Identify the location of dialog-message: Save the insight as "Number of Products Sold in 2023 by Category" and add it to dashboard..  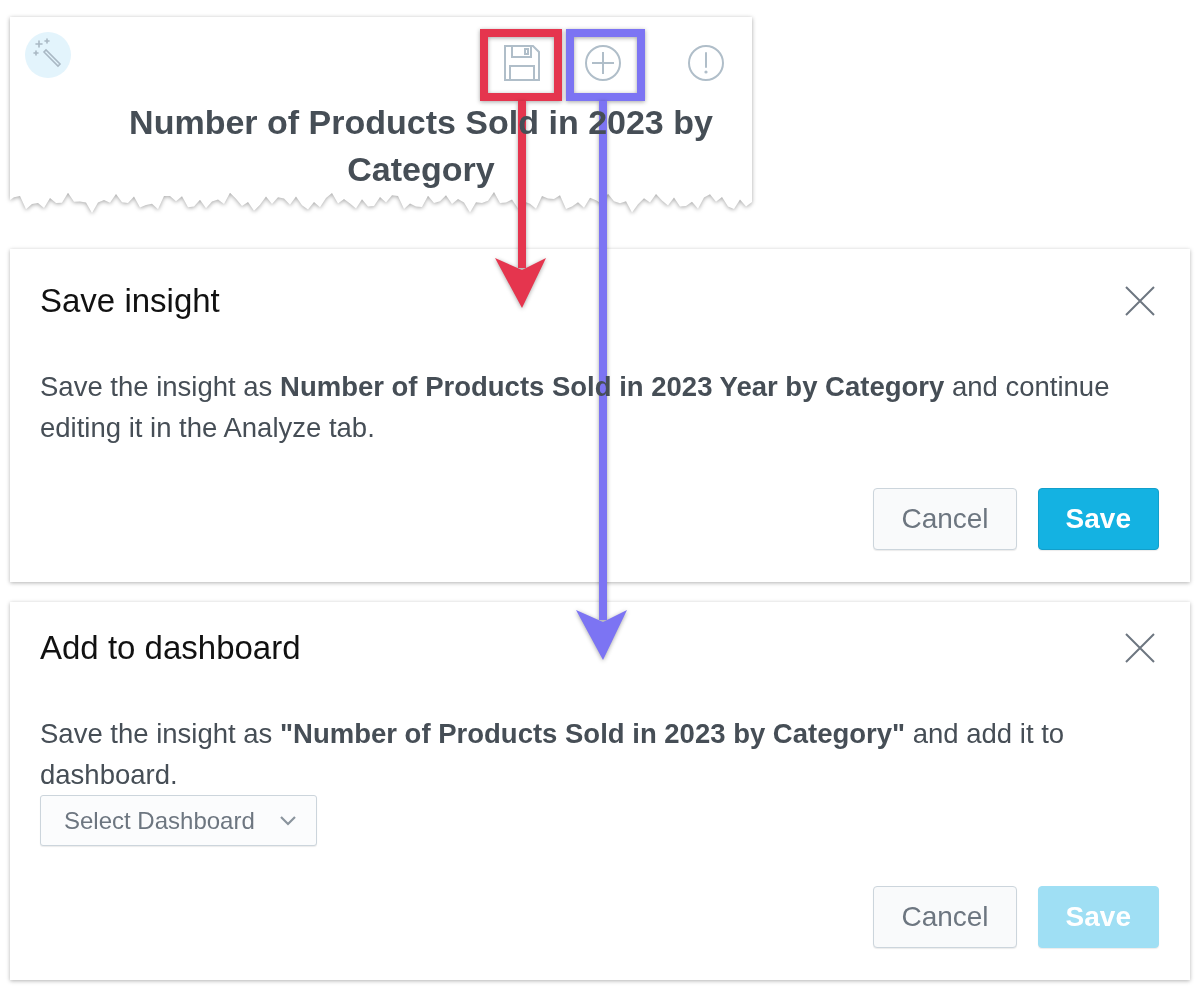
(553, 754).